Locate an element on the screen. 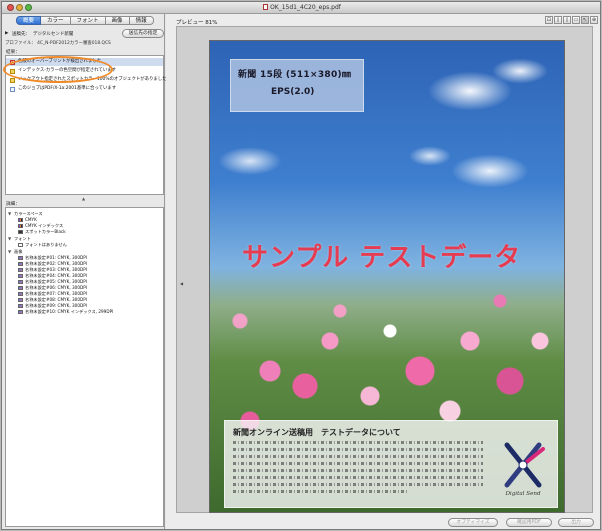 Image resolution: width=602 pixels, height=531 pixels. tree-label: 名称未設定#05: CMYK, 300DPI is located at coordinates (56, 281).